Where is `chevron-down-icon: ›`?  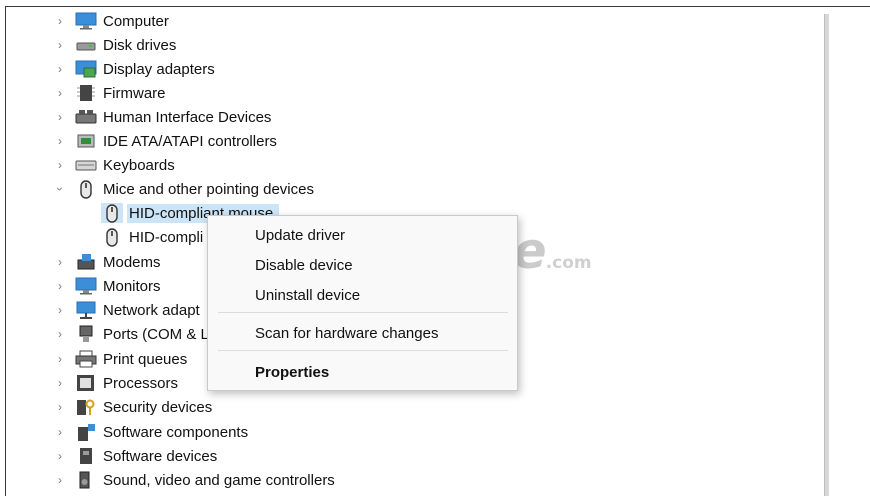 chevron-down-icon: › is located at coordinates (60, 189).